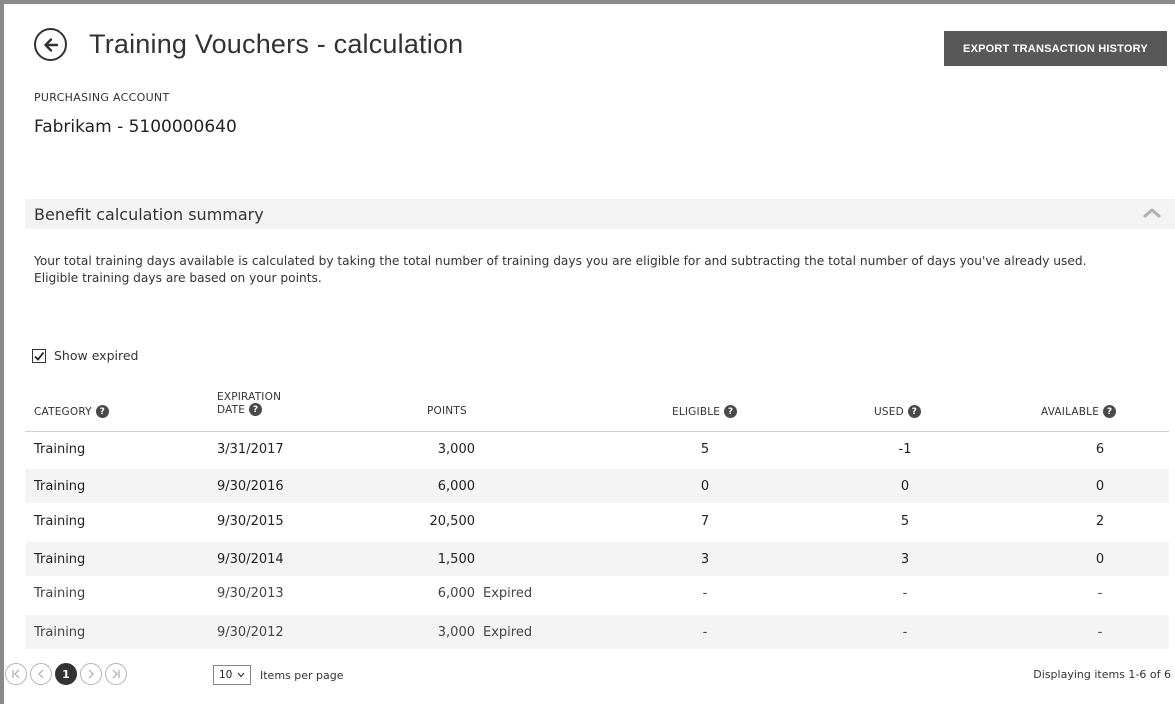  Describe the element at coordinates (914, 411) in the screenshot. I see `used-help-icon: ?` at that location.